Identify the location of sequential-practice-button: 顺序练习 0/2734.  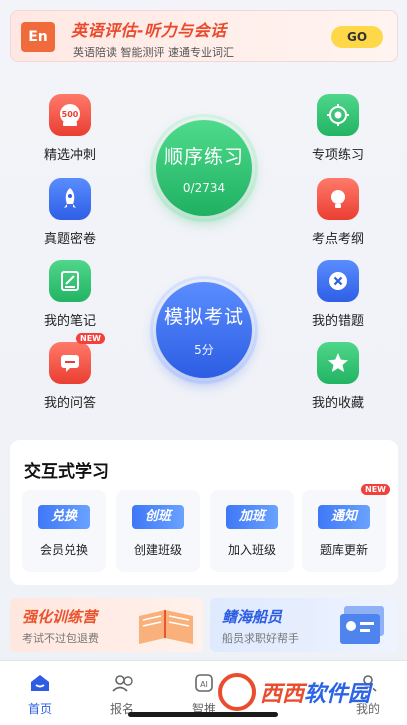
(204, 168).